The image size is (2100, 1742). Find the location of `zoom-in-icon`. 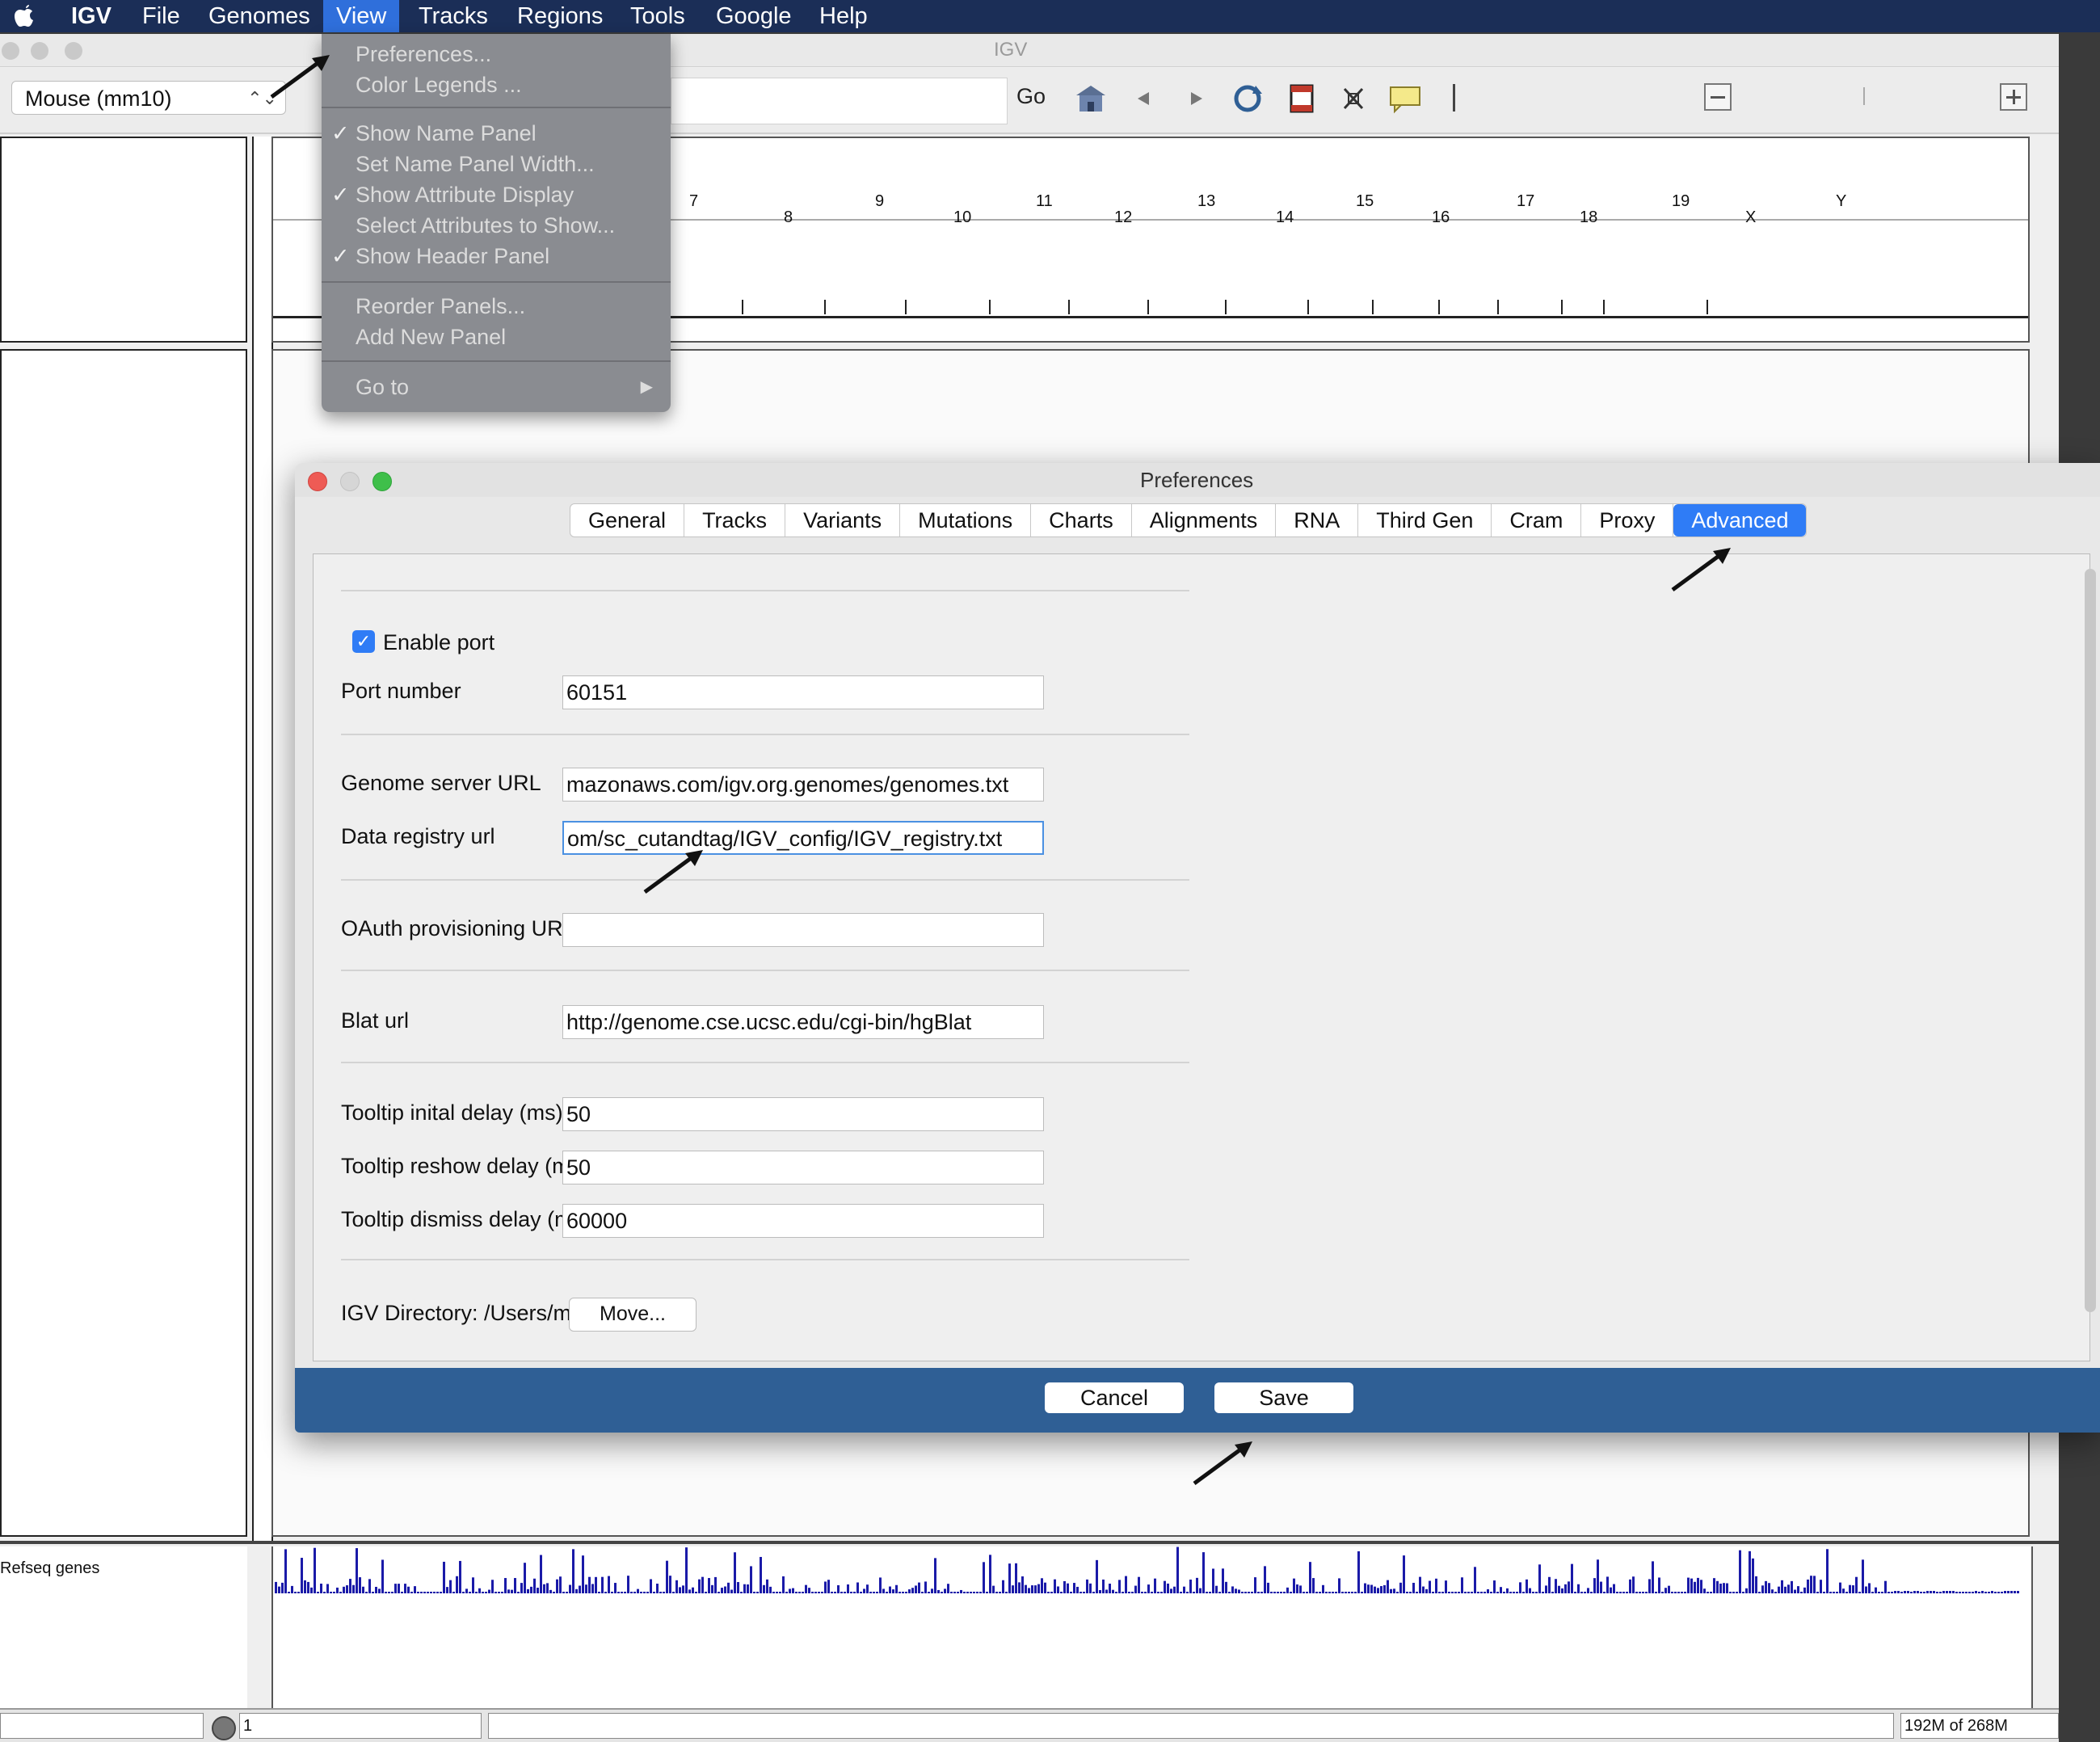

zoom-in-icon is located at coordinates (2013, 97).